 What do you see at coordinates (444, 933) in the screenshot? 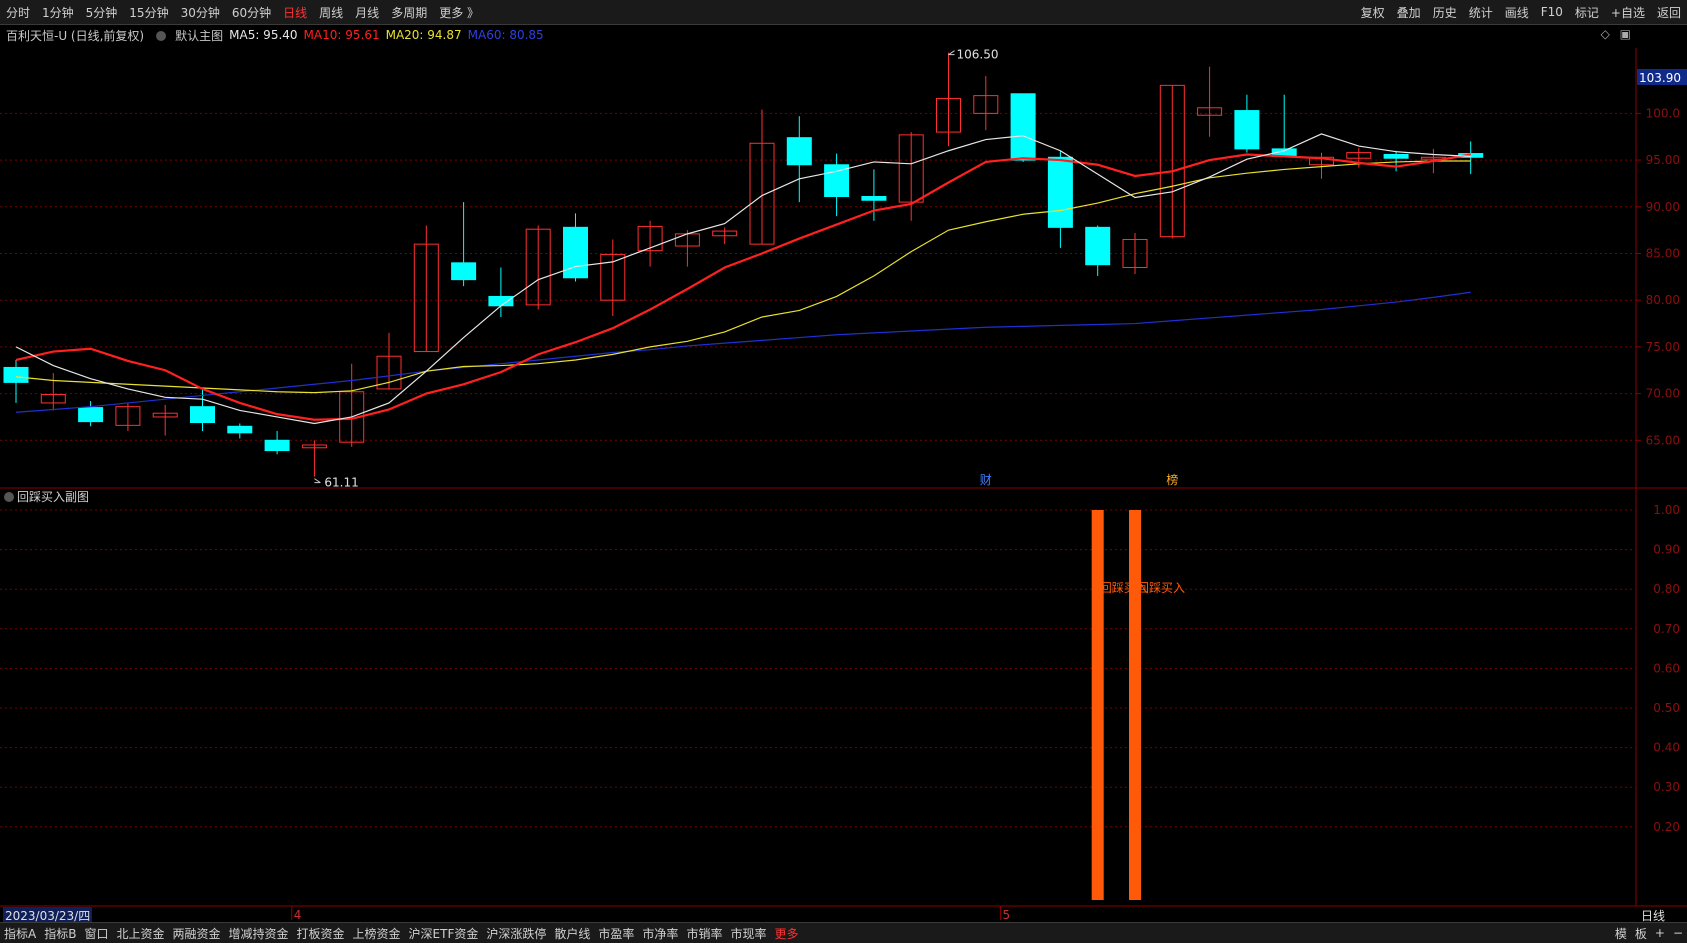
I see `indicator-tab: 沪深ETF资金` at bounding box center [444, 933].